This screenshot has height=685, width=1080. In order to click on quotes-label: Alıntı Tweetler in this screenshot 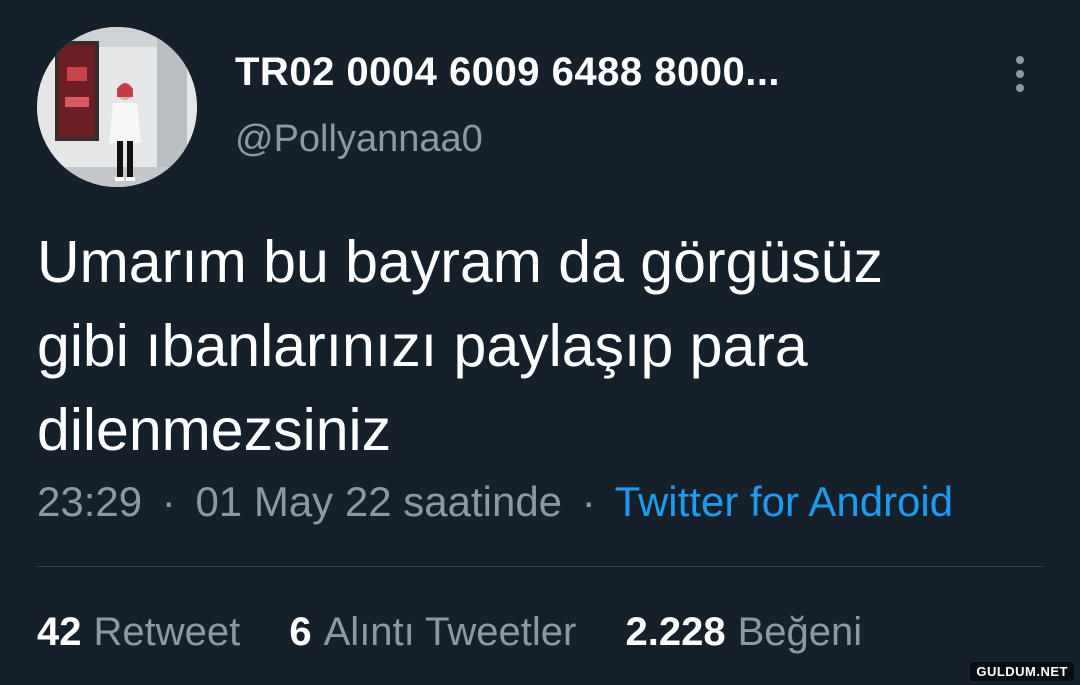, I will do `click(450, 632)`.